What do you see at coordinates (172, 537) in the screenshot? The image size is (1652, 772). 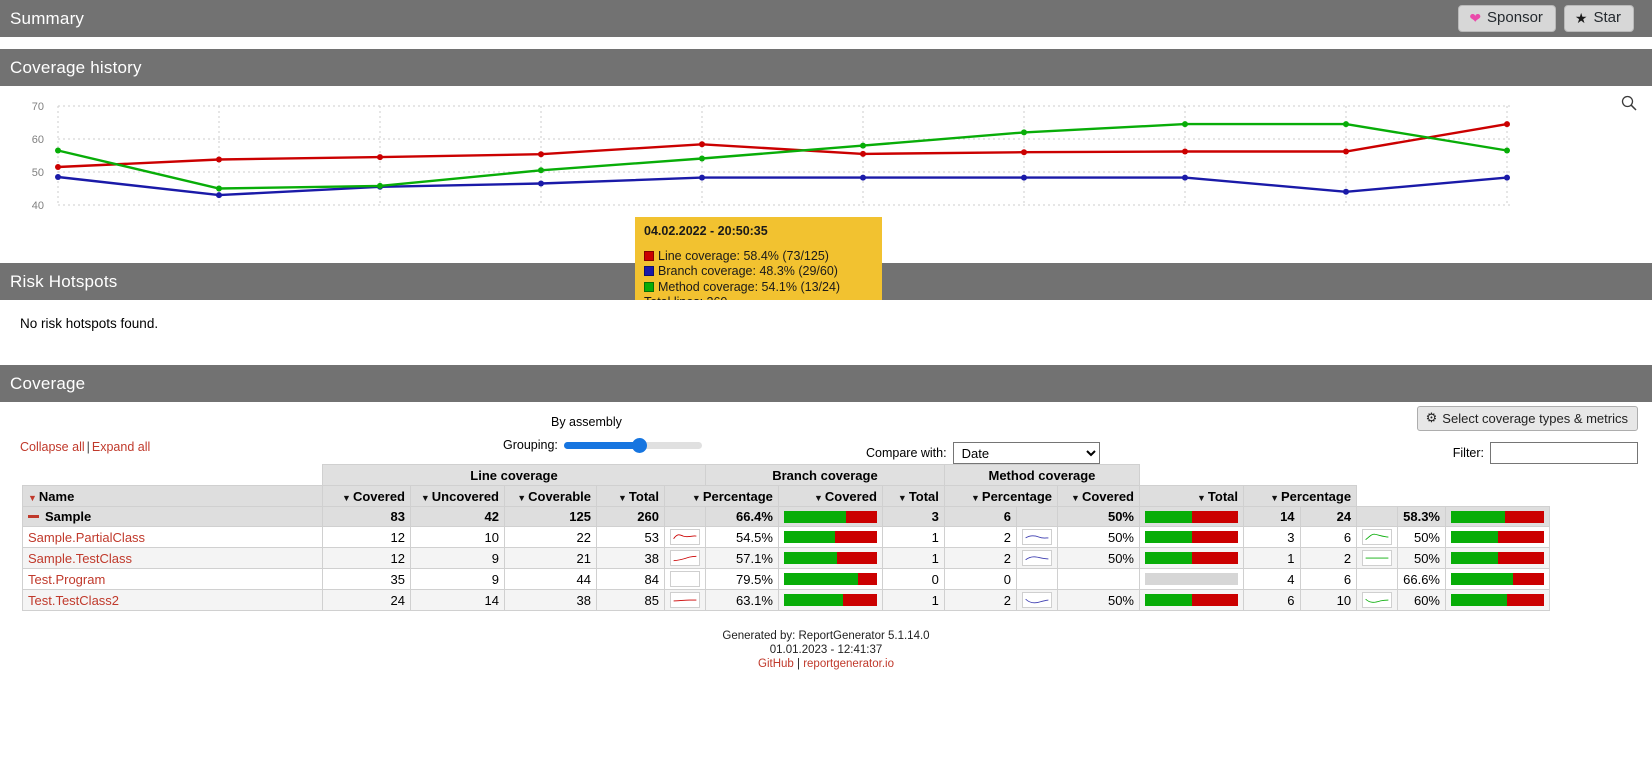 I see `row-name-cell: Sample.PartialClass` at bounding box center [172, 537].